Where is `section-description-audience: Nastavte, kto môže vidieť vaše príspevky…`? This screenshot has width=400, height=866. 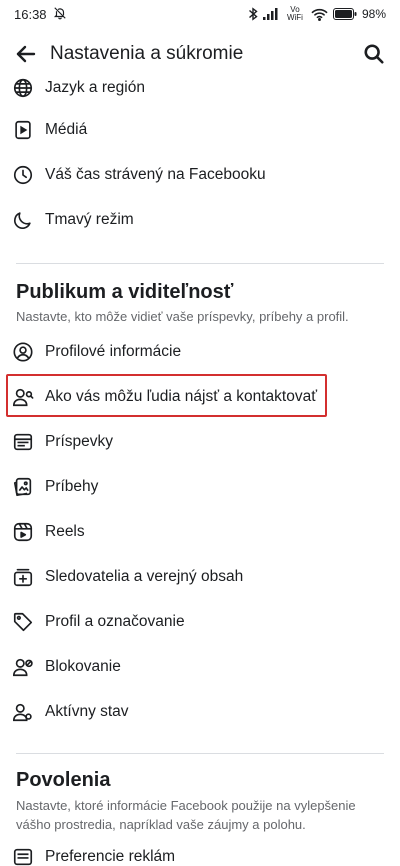
section-description-audience: Nastavte, kto môže vidieť vaše príspevky… is located at coordinates (182, 316).